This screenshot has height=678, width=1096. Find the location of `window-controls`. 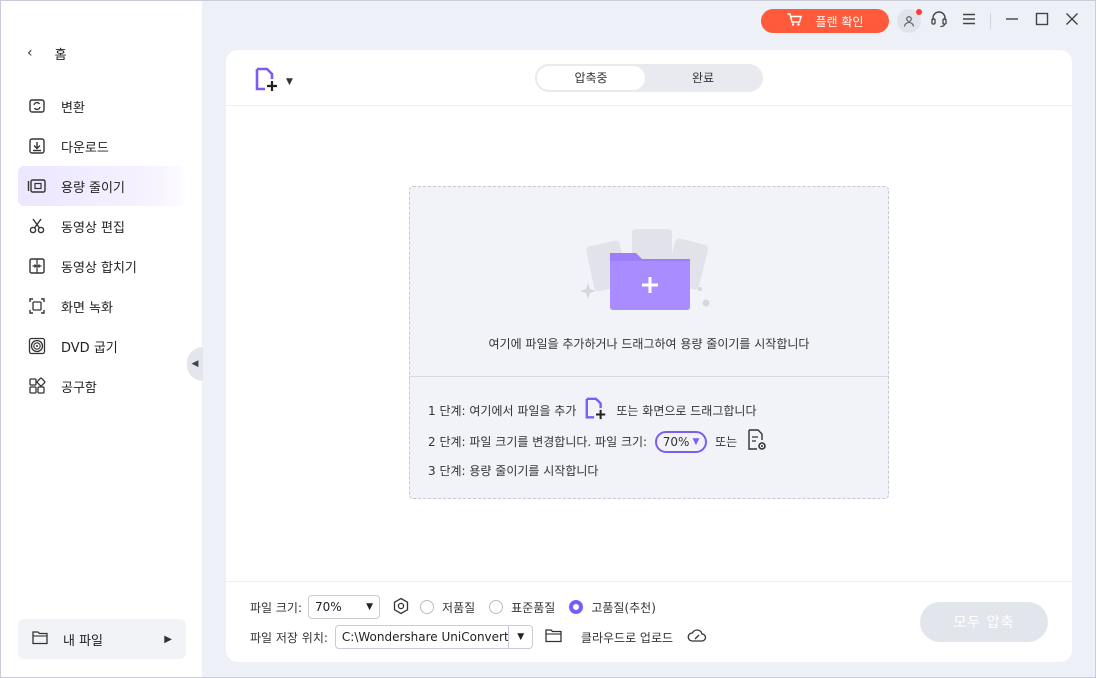

window-controls is located at coordinates (990, 21).